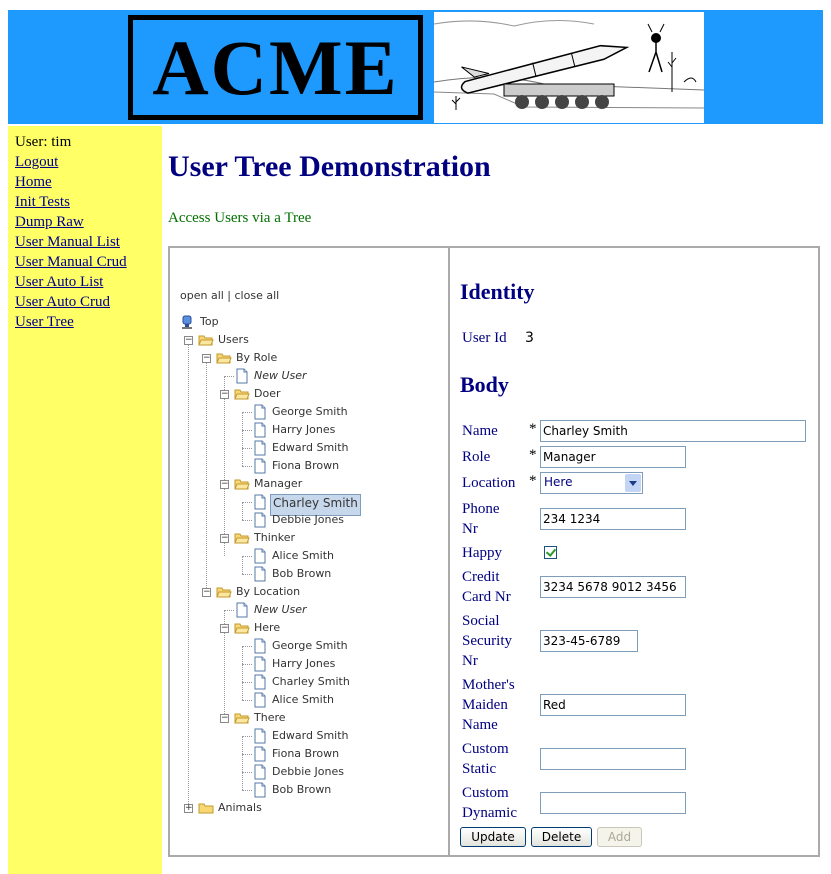  What do you see at coordinates (619, 837) in the screenshot?
I see `add-button: Add` at bounding box center [619, 837].